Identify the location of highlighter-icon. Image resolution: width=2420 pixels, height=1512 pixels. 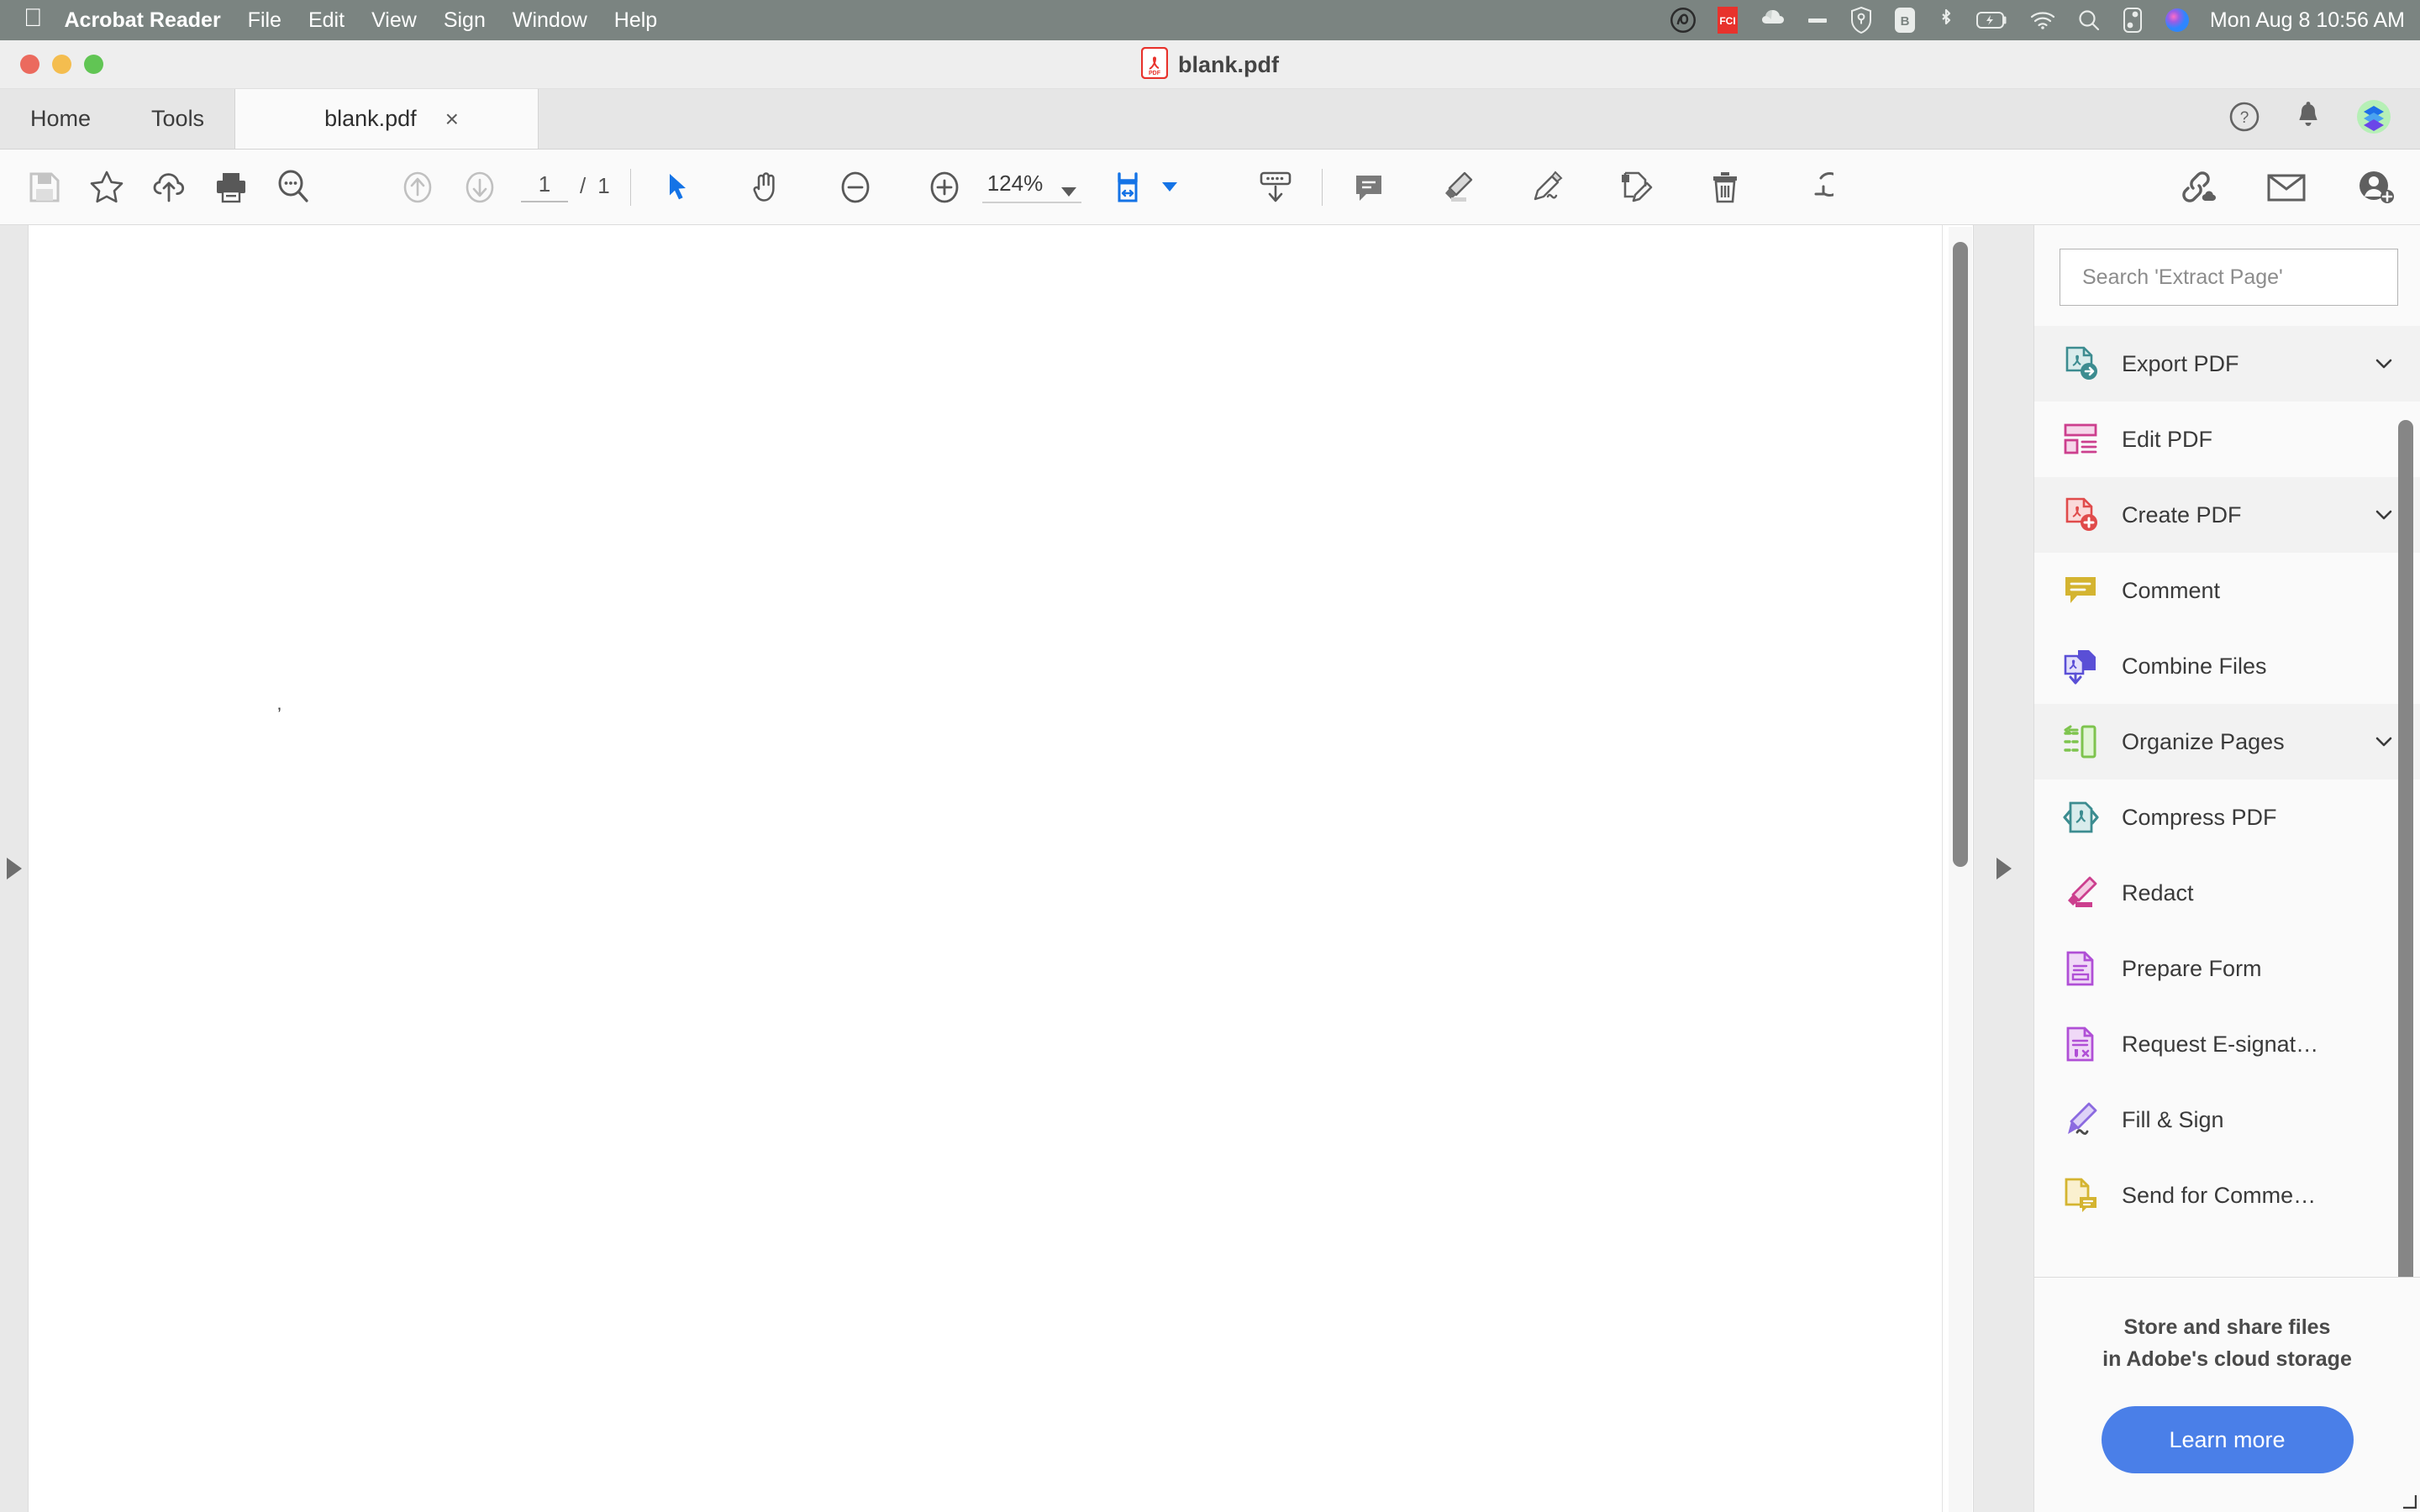
(1458, 187).